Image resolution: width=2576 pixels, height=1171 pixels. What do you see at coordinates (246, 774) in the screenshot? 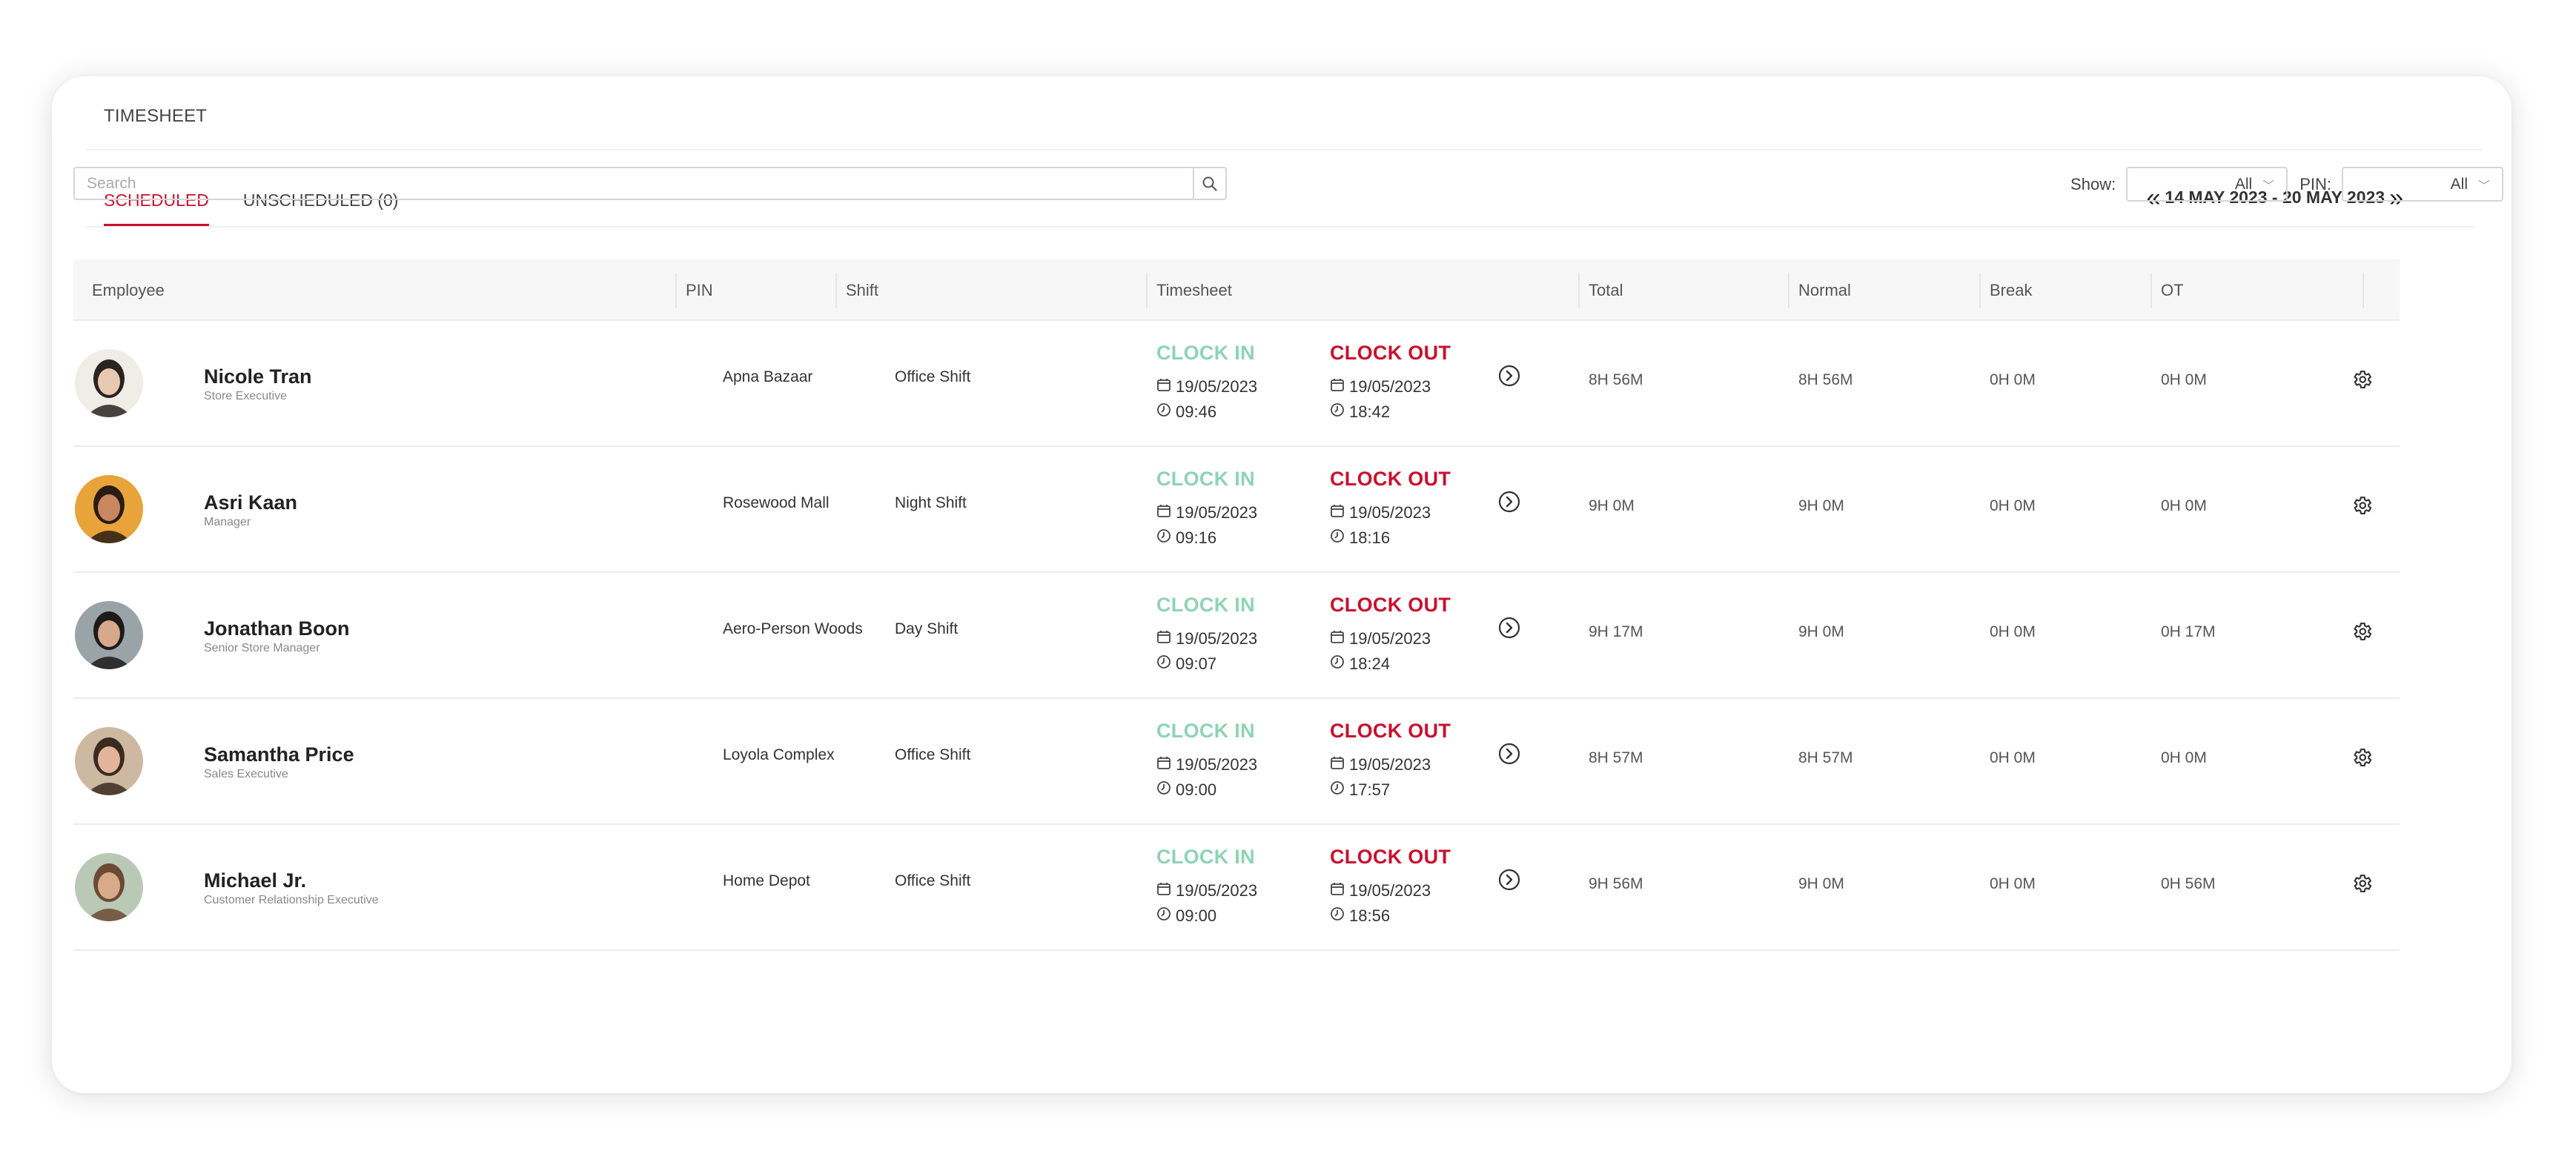
I see `employee-role: Sales Executive` at bounding box center [246, 774].